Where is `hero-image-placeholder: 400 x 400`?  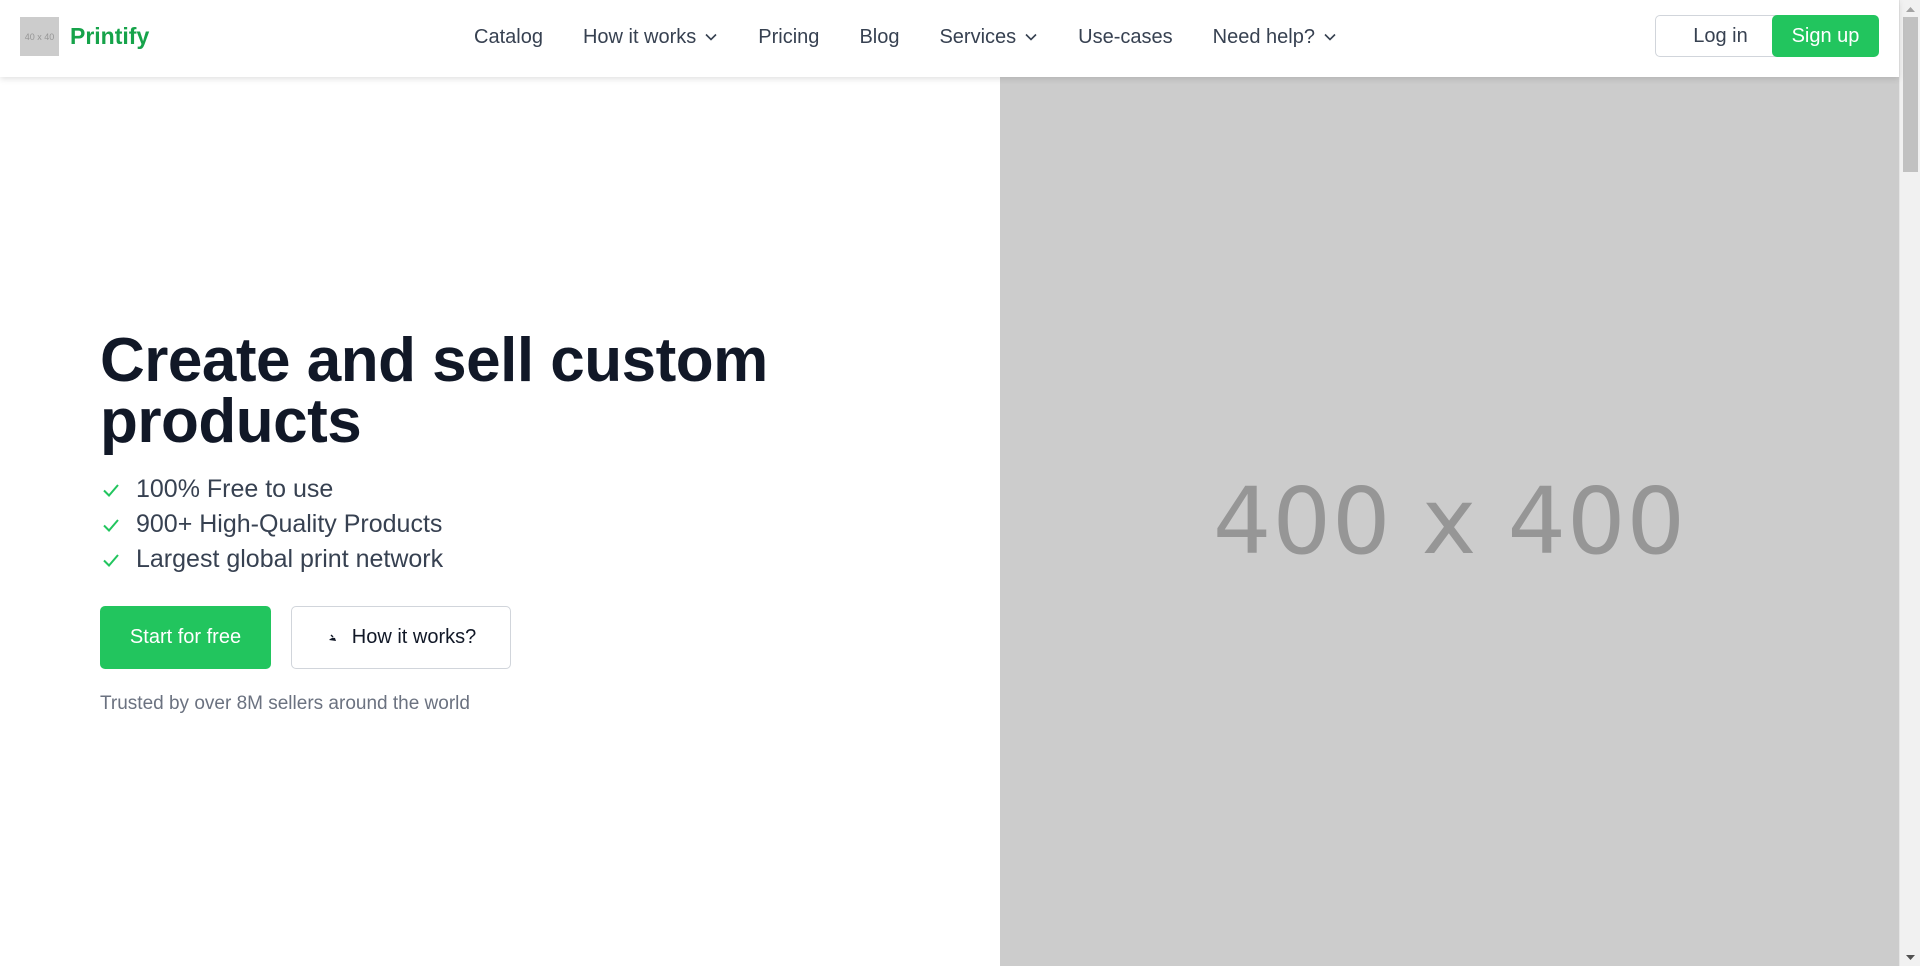
hero-image-placeholder: 400 x 400 is located at coordinates (1449, 521).